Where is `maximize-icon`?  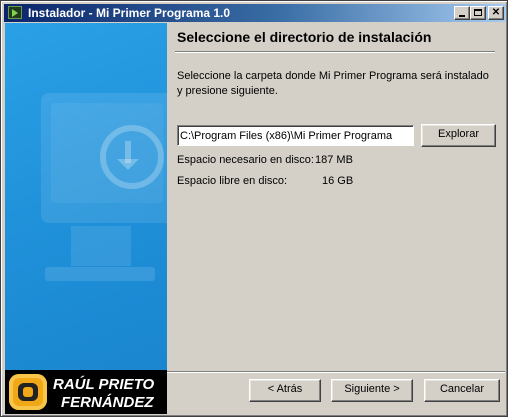 maximize-icon is located at coordinates (478, 12).